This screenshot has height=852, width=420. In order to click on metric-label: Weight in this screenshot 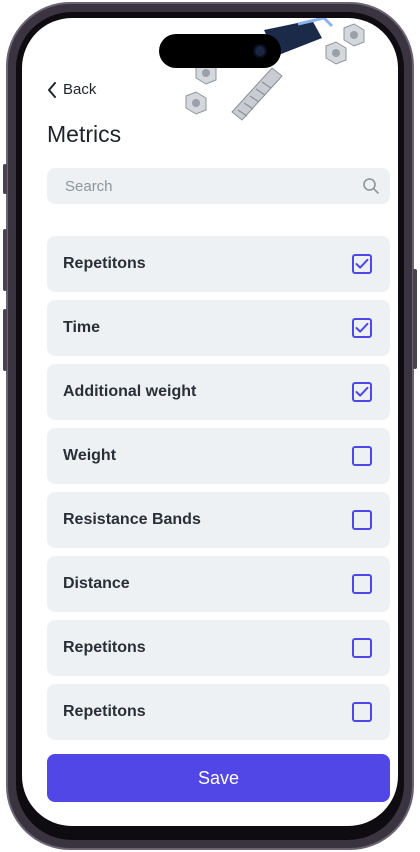, I will do `click(90, 455)`.